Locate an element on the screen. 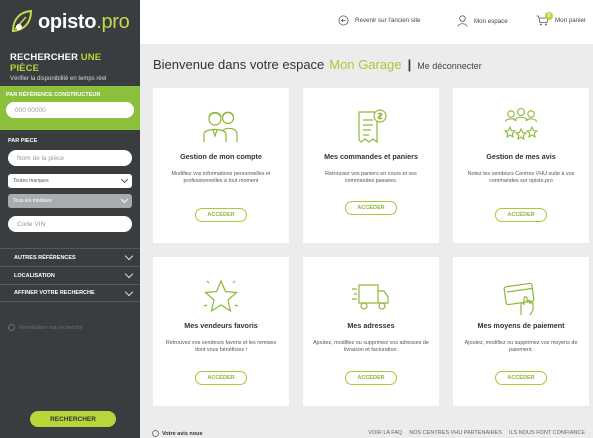  search-button: RECHERCHER is located at coordinates (73, 419).